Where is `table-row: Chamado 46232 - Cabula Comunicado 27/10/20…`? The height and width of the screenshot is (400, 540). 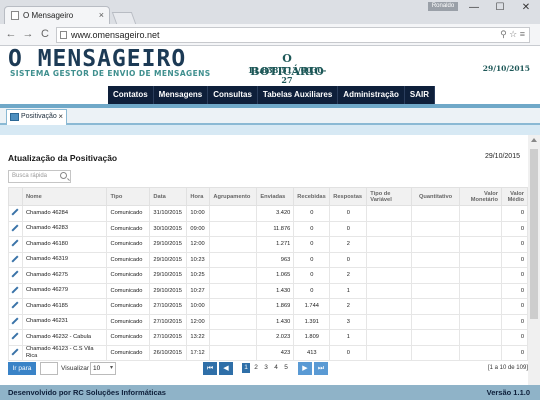 table-row: Chamado 46232 - Cabula Comunicado 27/10/20… is located at coordinates (268, 337).